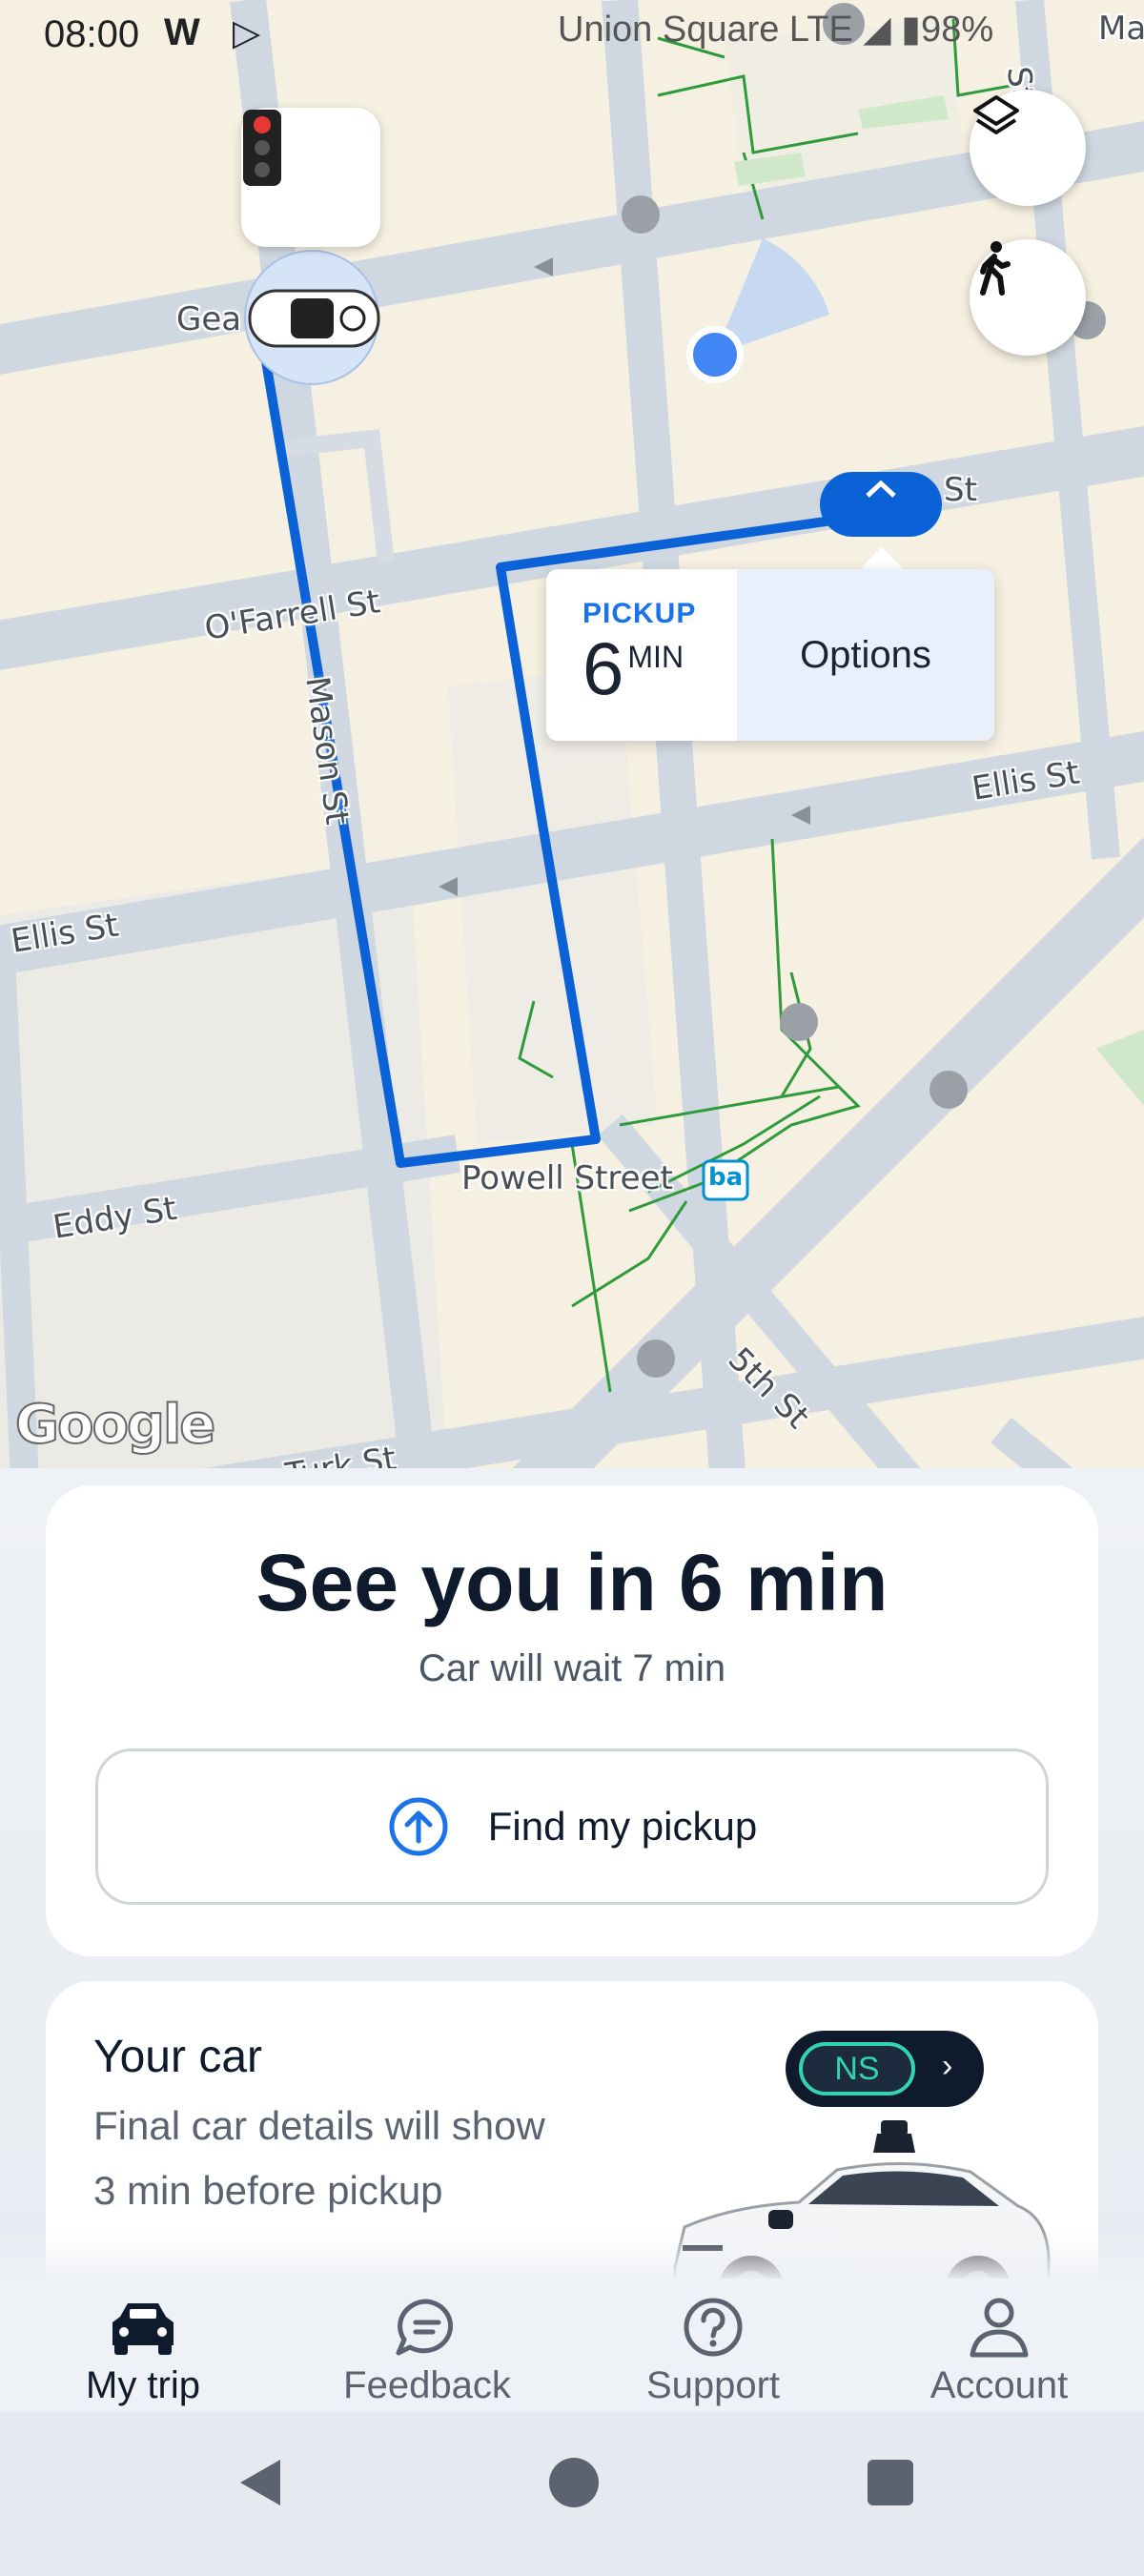 The image size is (1144, 2576). Describe the element at coordinates (572, 2255) in the screenshot. I see `content-fade` at that location.